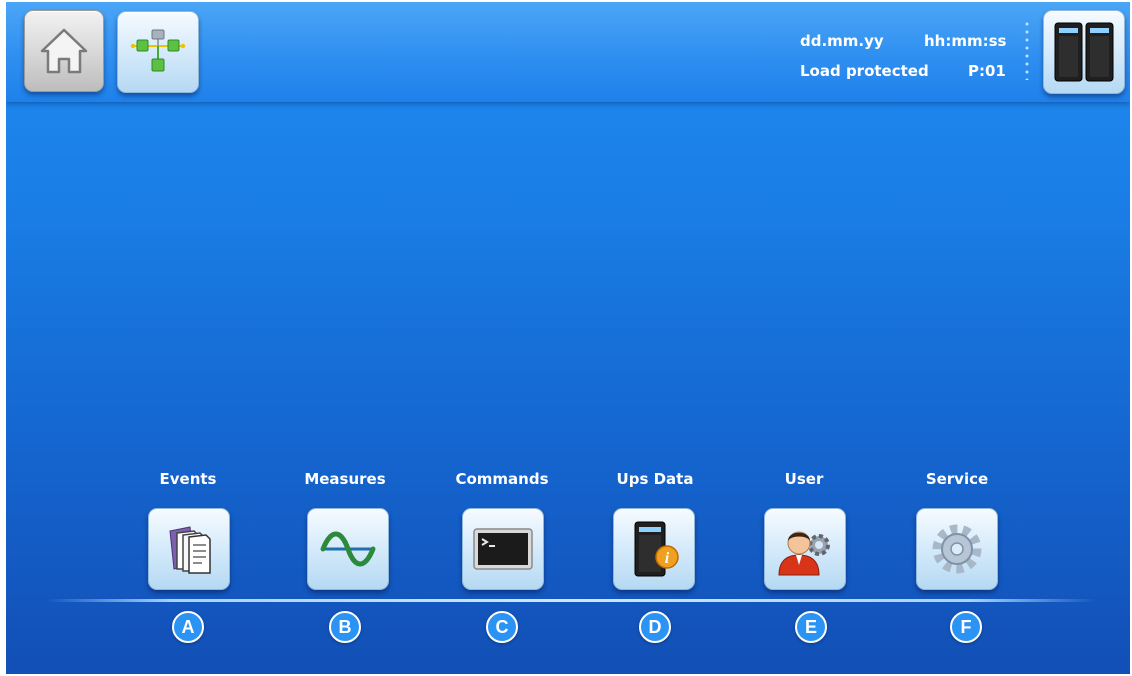 Image resolution: width=1132 pixels, height=676 pixels. I want to click on network-button, so click(158, 52).